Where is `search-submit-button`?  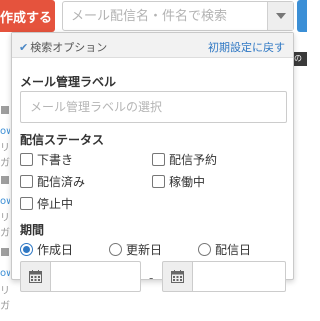
search-submit-button is located at coordinates (302, 16).